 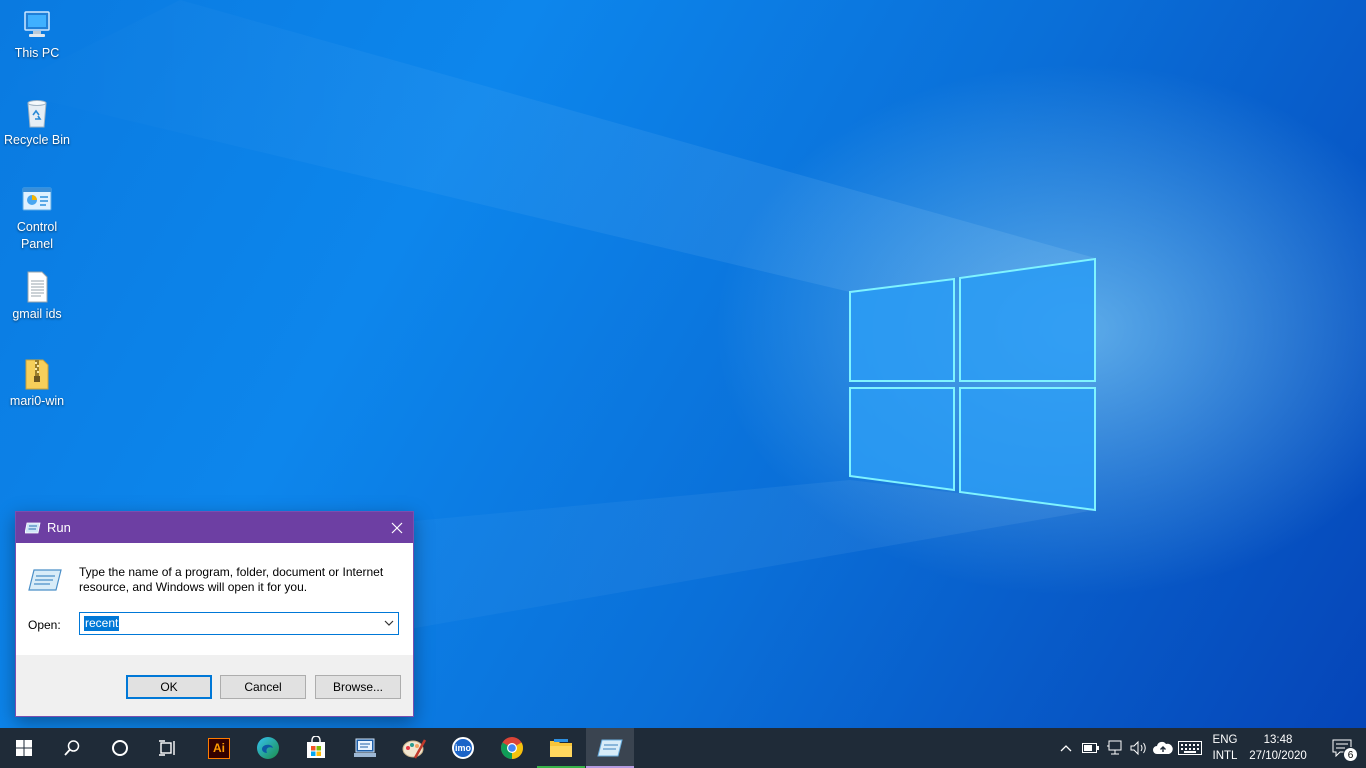 What do you see at coordinates (169, 687) in the screenshot?
I see `ok-button: OK` at bounding box center [169, 687].